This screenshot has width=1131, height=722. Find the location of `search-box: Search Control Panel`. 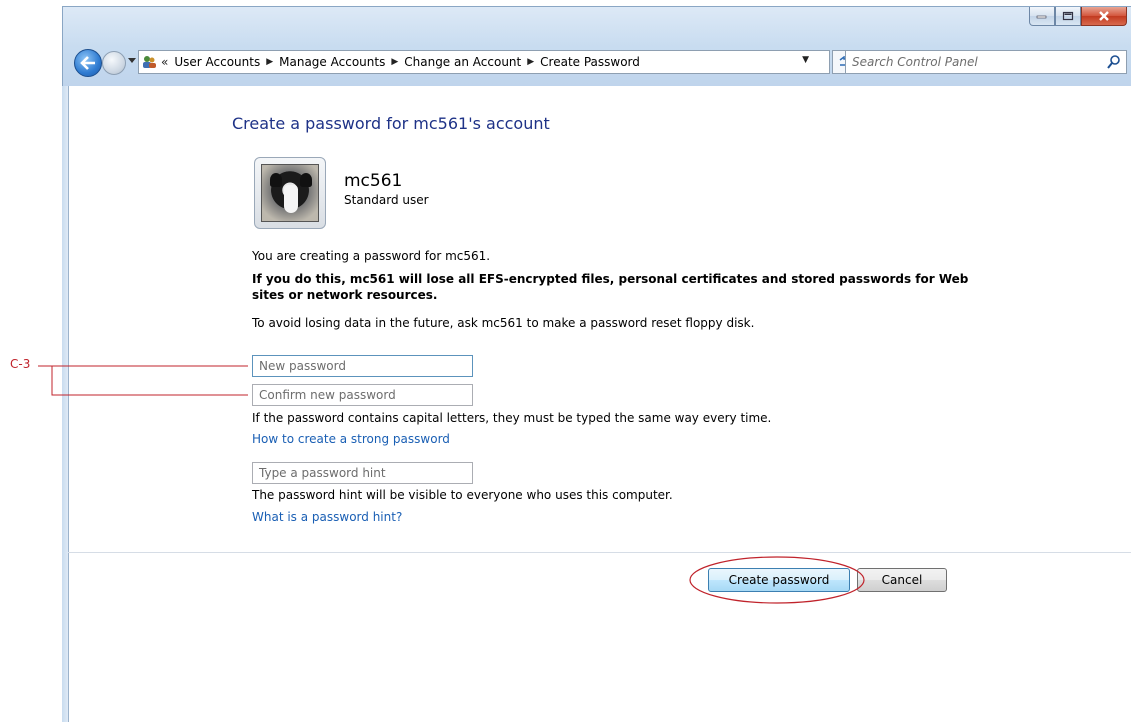

search-box: Search Control Panel is located at coordinates (986, 62).